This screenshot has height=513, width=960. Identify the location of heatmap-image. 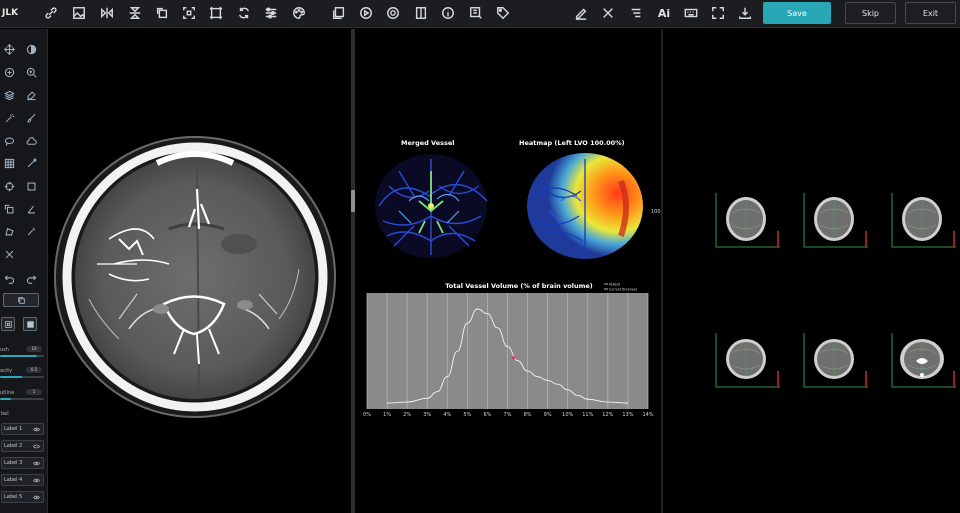
(584, 206).